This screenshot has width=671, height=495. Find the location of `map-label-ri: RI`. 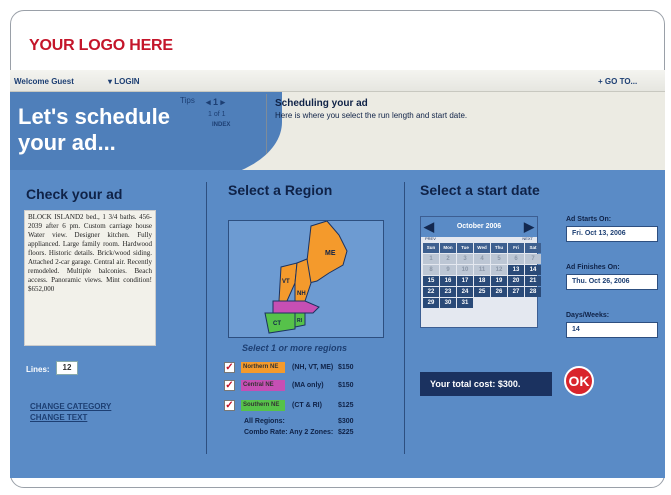

map-label-ri: RI is located at coordinates (300, 321).